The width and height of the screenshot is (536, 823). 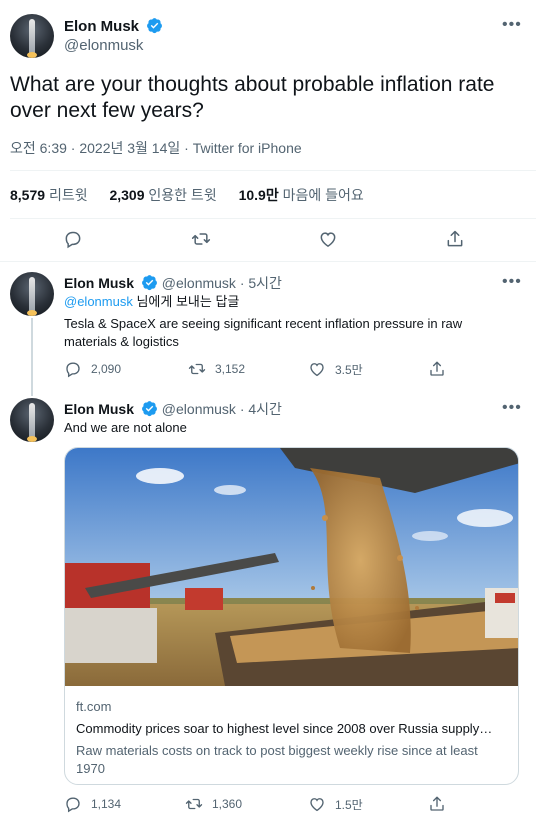 I want to click on reply-button, so click(x=73, y=239).